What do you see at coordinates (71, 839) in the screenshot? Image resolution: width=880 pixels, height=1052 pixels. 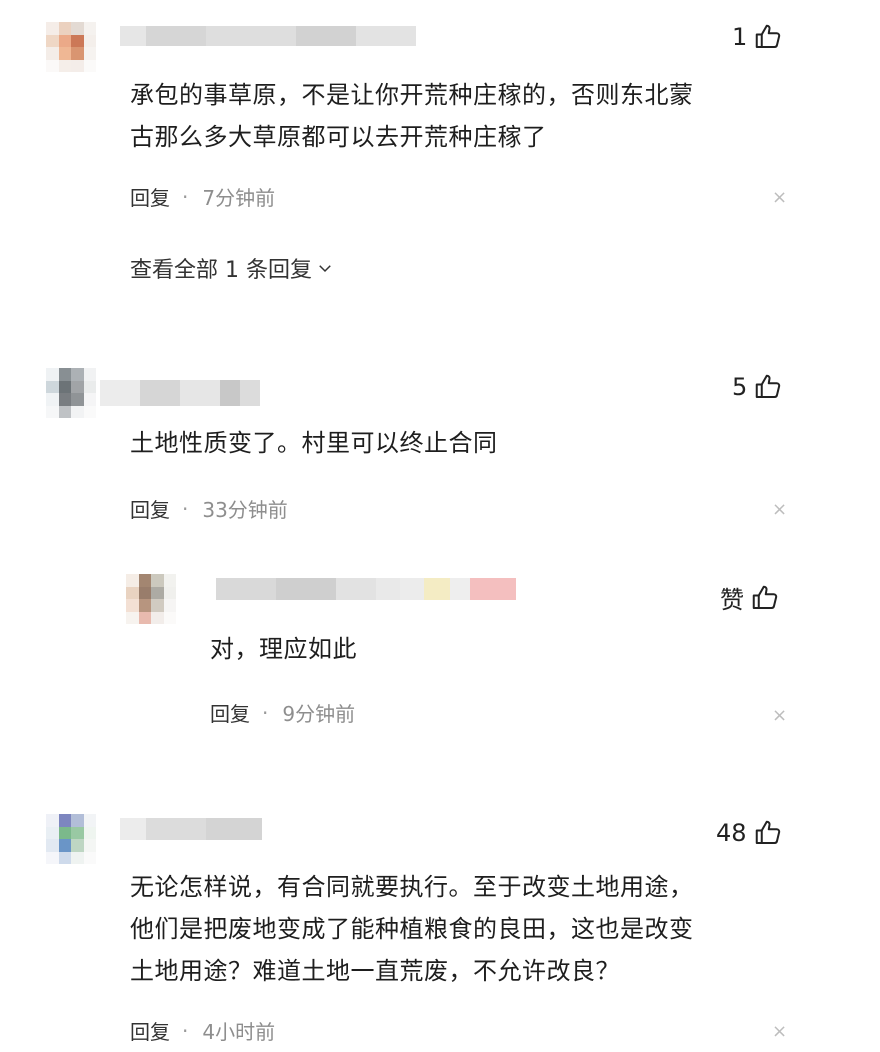 I see `avatar` at bounding box center [71, 839].